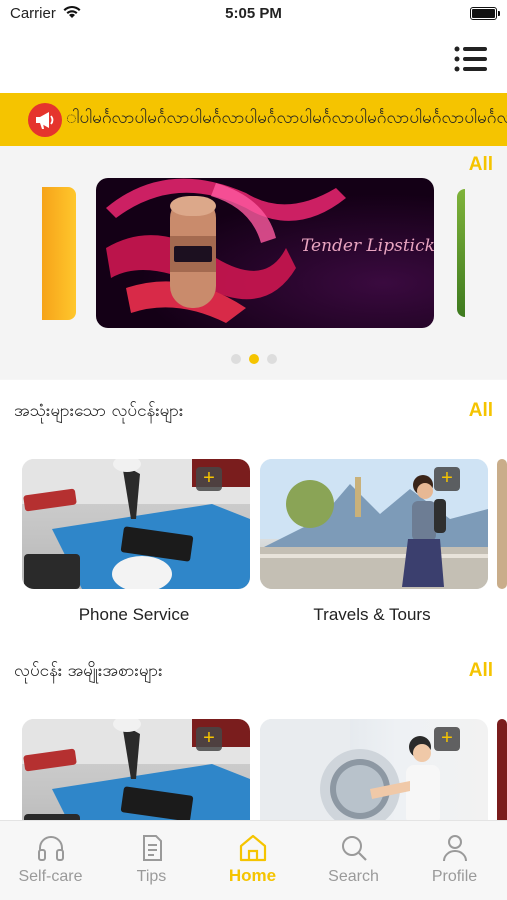 The width and height of the screenshot is (507, 900). I want to click on carousel-all-link: All, so click(481, 165).